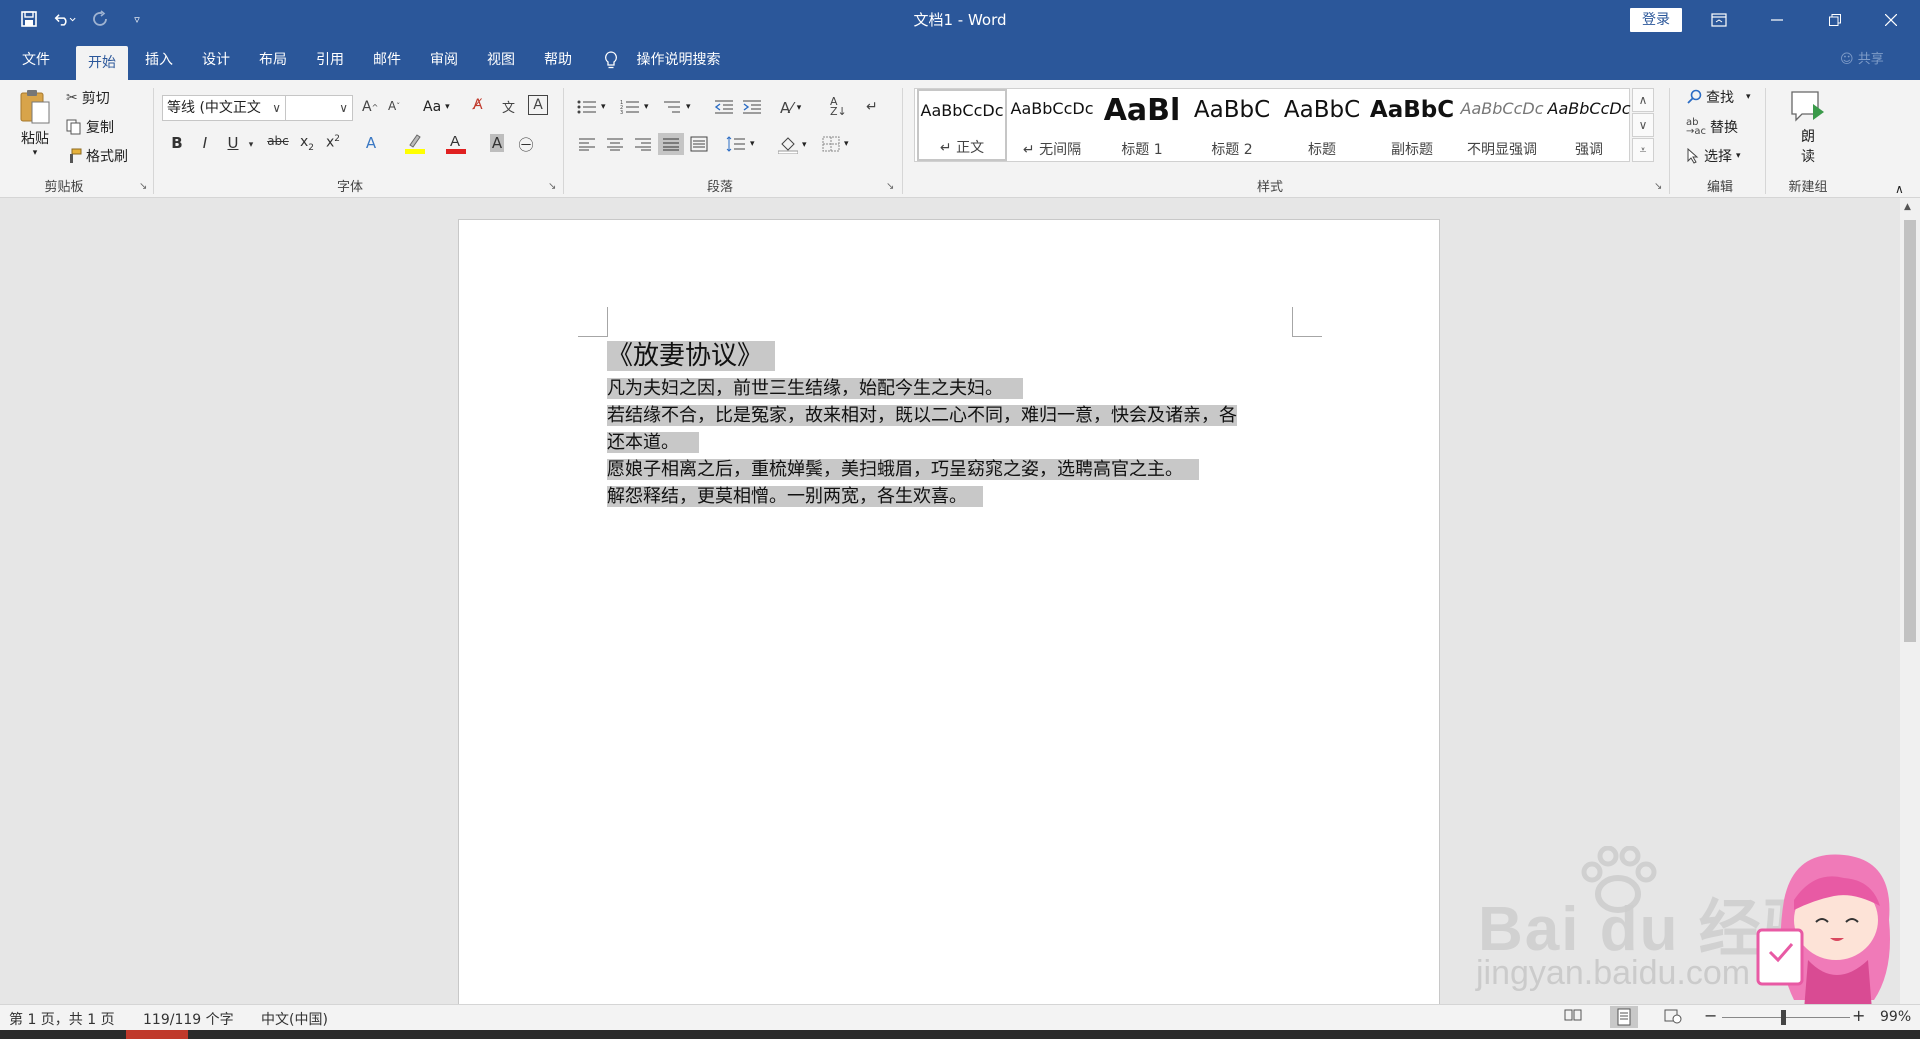 This screenshot has height=1039, width=1920. Describe the element at coordinates (671, 144) in the screenshot. I see `justify-button` at that location.